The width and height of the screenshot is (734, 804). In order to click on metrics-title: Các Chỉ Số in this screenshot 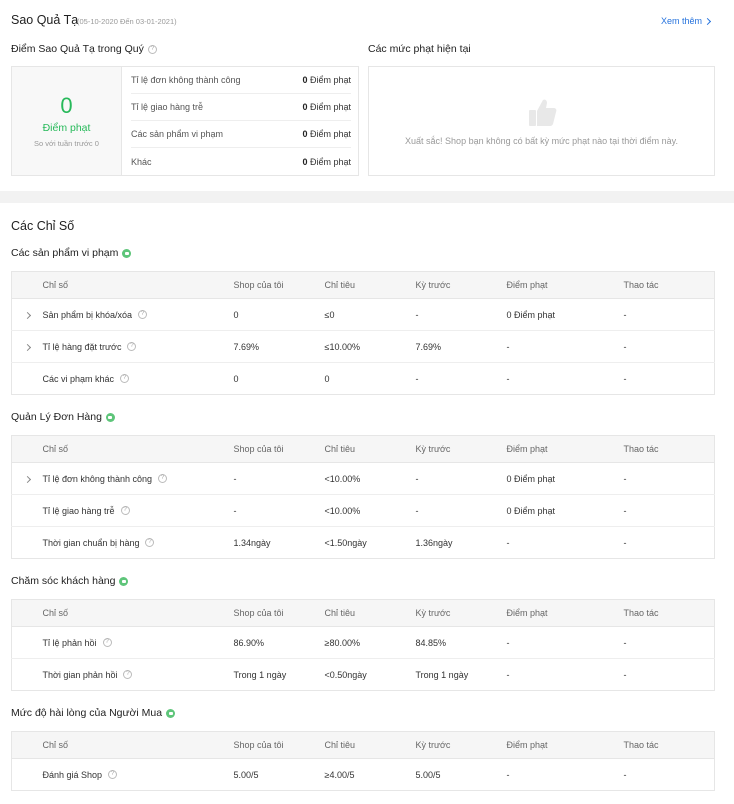, I will do `click(43, 226)`.